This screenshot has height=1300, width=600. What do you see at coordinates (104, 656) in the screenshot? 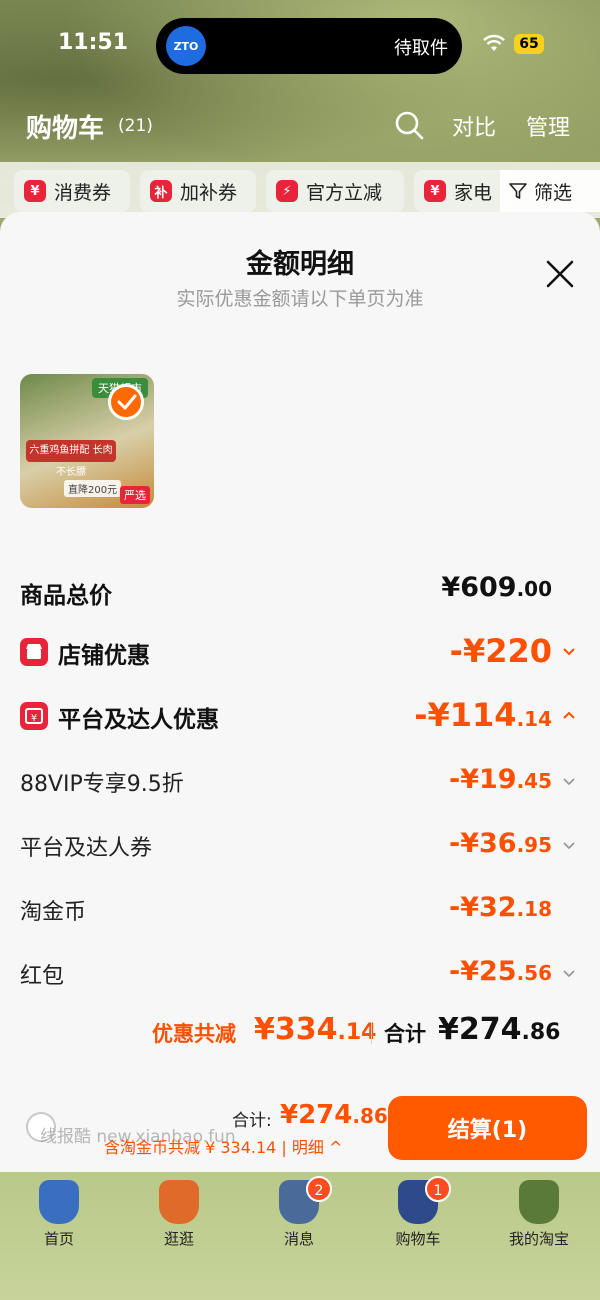
I see `row-label: 店铺优惠` at bounding box center [104, 656].